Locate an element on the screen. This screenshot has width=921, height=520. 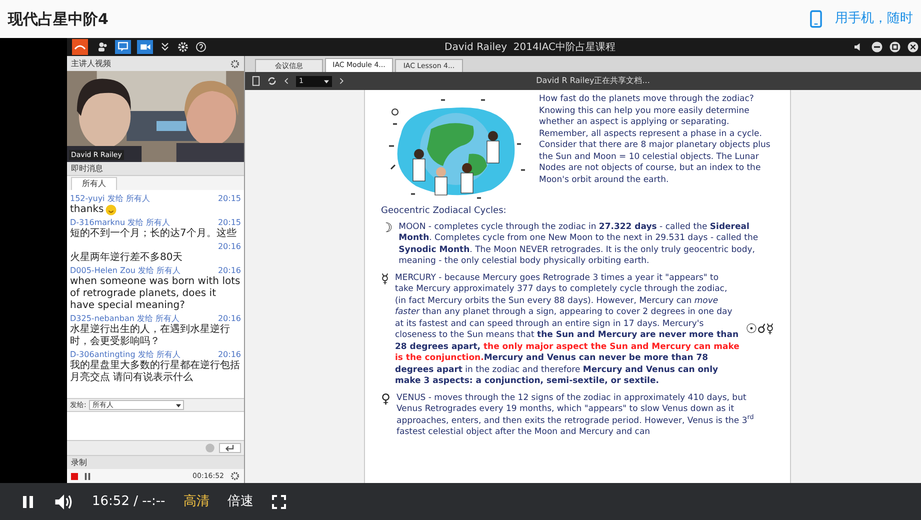
message-sender: 152-yuyi 发给 所有人 is located at coordinates (110, 198).